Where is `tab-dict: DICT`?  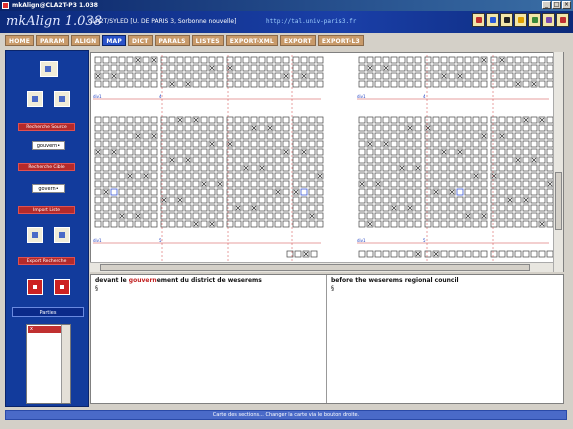
tab-dict: DICT is located at coordinates (140, 40).